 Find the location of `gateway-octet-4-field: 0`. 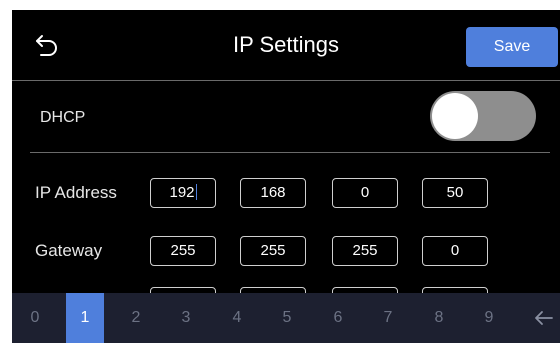

gateway-octet-4-field: 0 is located at coordinates (455, 251).